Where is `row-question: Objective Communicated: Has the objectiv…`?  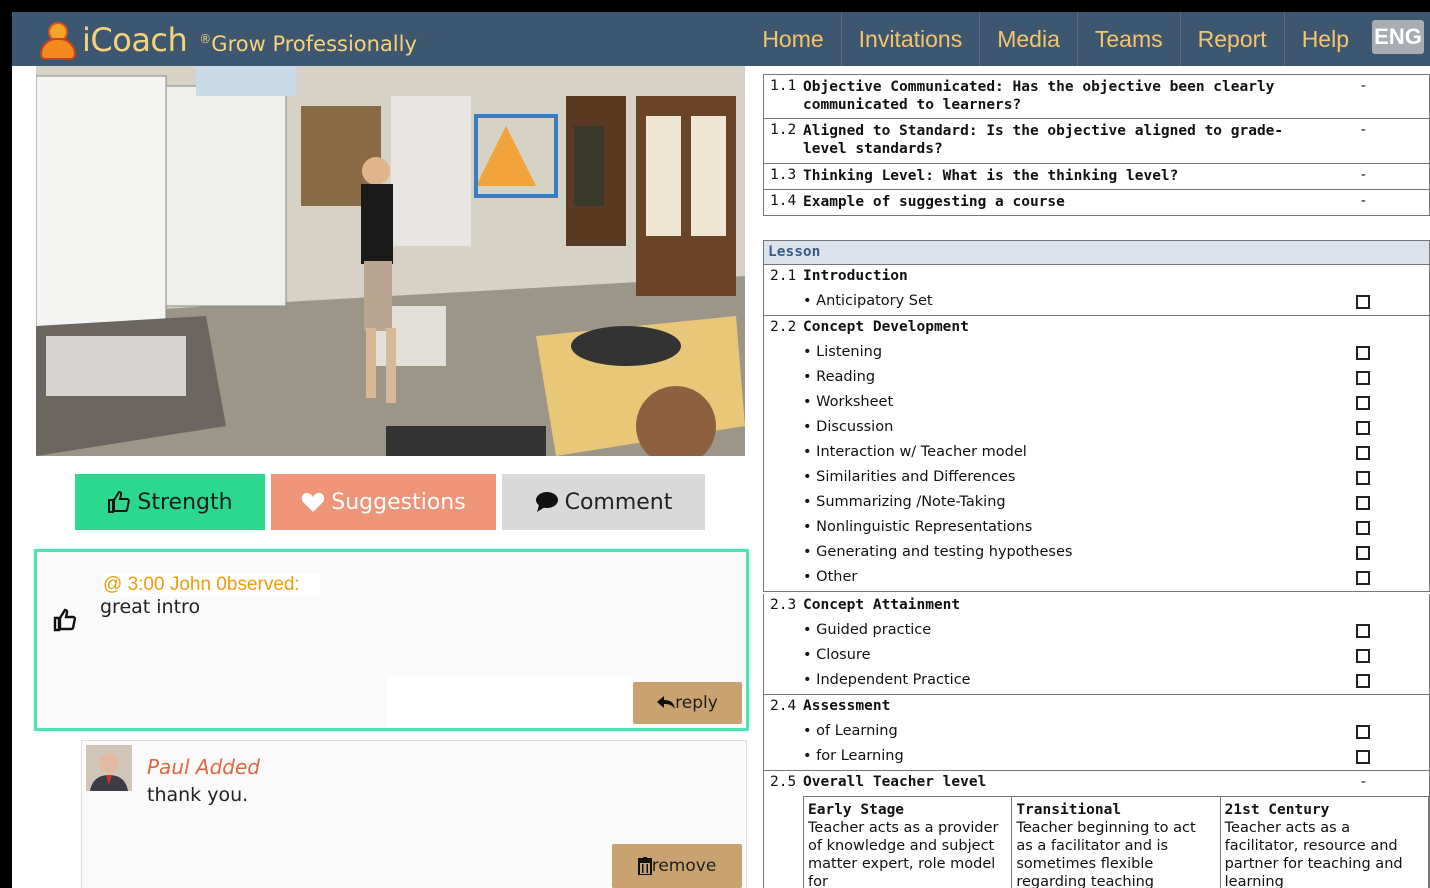 row-question: Objective Communicated: Has the objectiv… is located at coordinates (1039, 96).